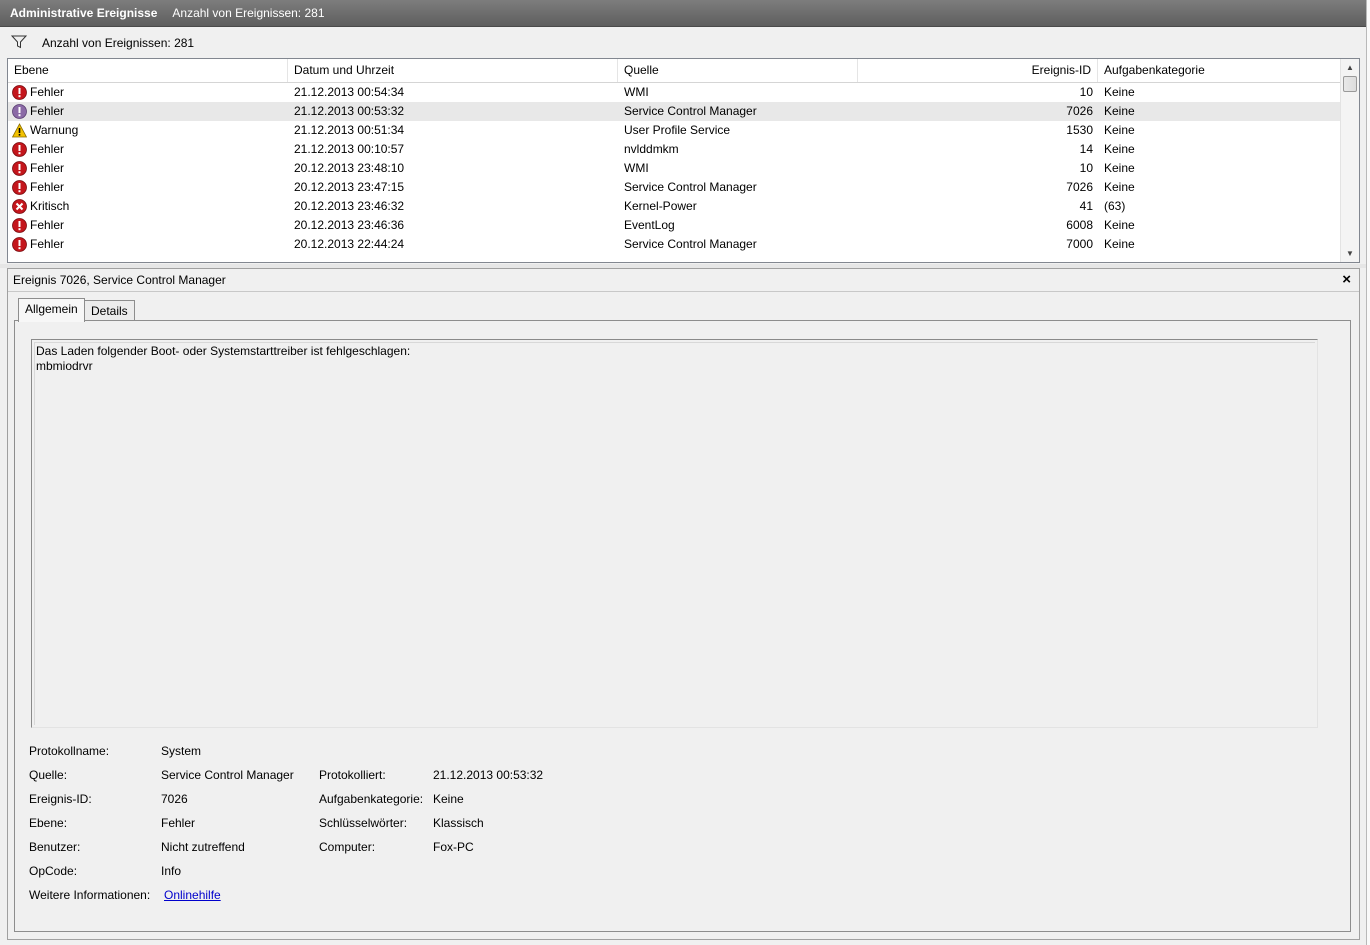  I want to click on cell-datetime: 20.12.2013 22:44:24, so click(349, 244).